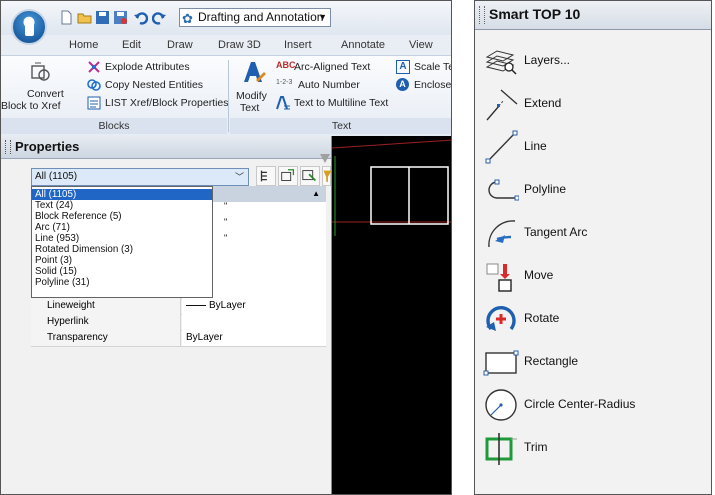  What do you see at coordinates (594, 362) in the screenshot?
I see `command-rectangle: Rectangle` at bounding box center [594, 362].